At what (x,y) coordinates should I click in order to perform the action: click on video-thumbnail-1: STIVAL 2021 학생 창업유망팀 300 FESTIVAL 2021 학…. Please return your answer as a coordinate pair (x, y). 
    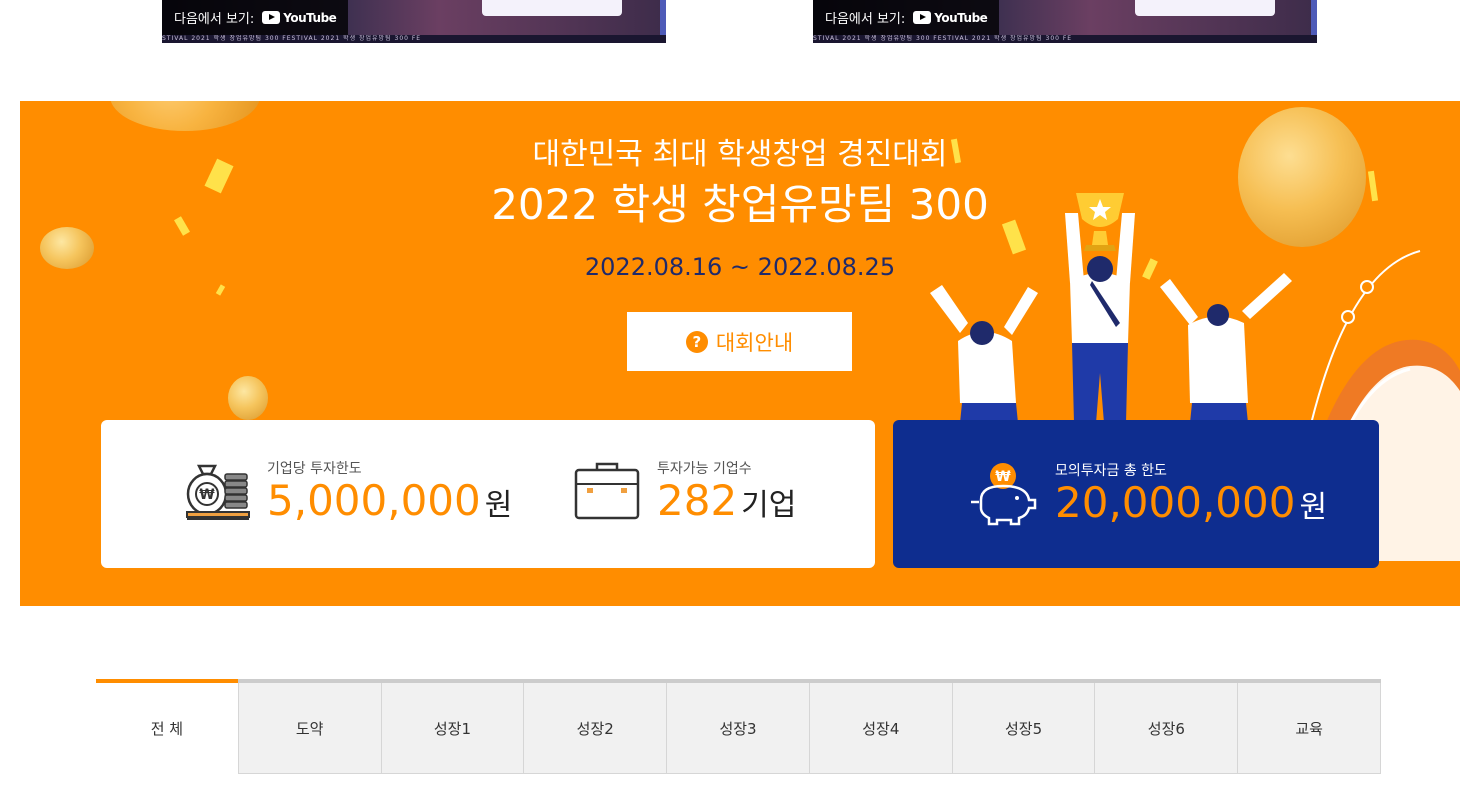
    Looking at the image, I should click on (414, 21).